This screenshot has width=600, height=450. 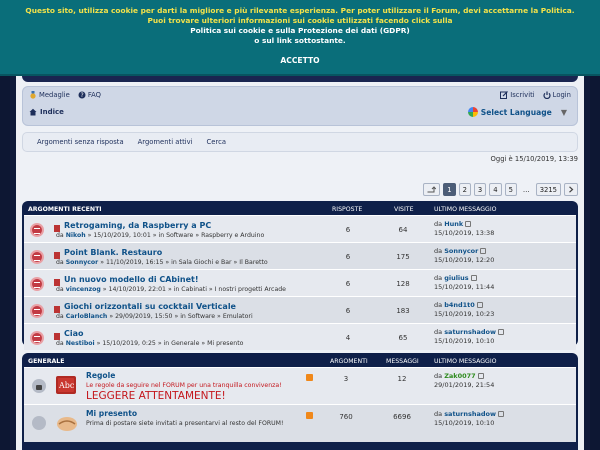 What do you see at coordinates (510, 189) in the screenshot?
I see `page-5: 5` at bounding box center [510, 189].